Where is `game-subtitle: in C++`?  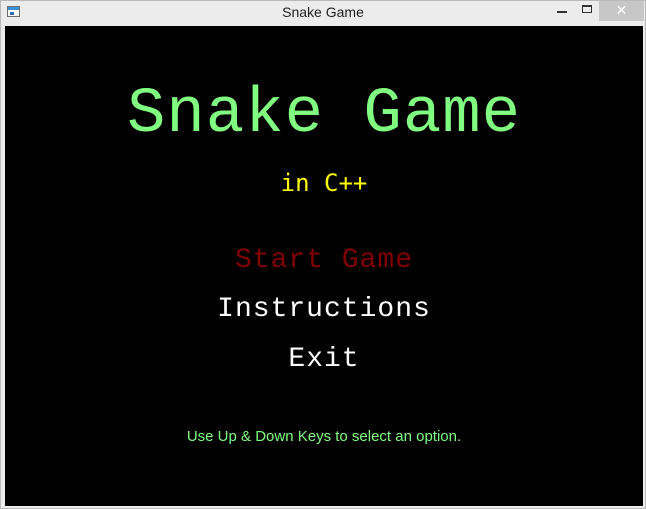
game-subtitle: in C++ is located at coordinates (324, 183).